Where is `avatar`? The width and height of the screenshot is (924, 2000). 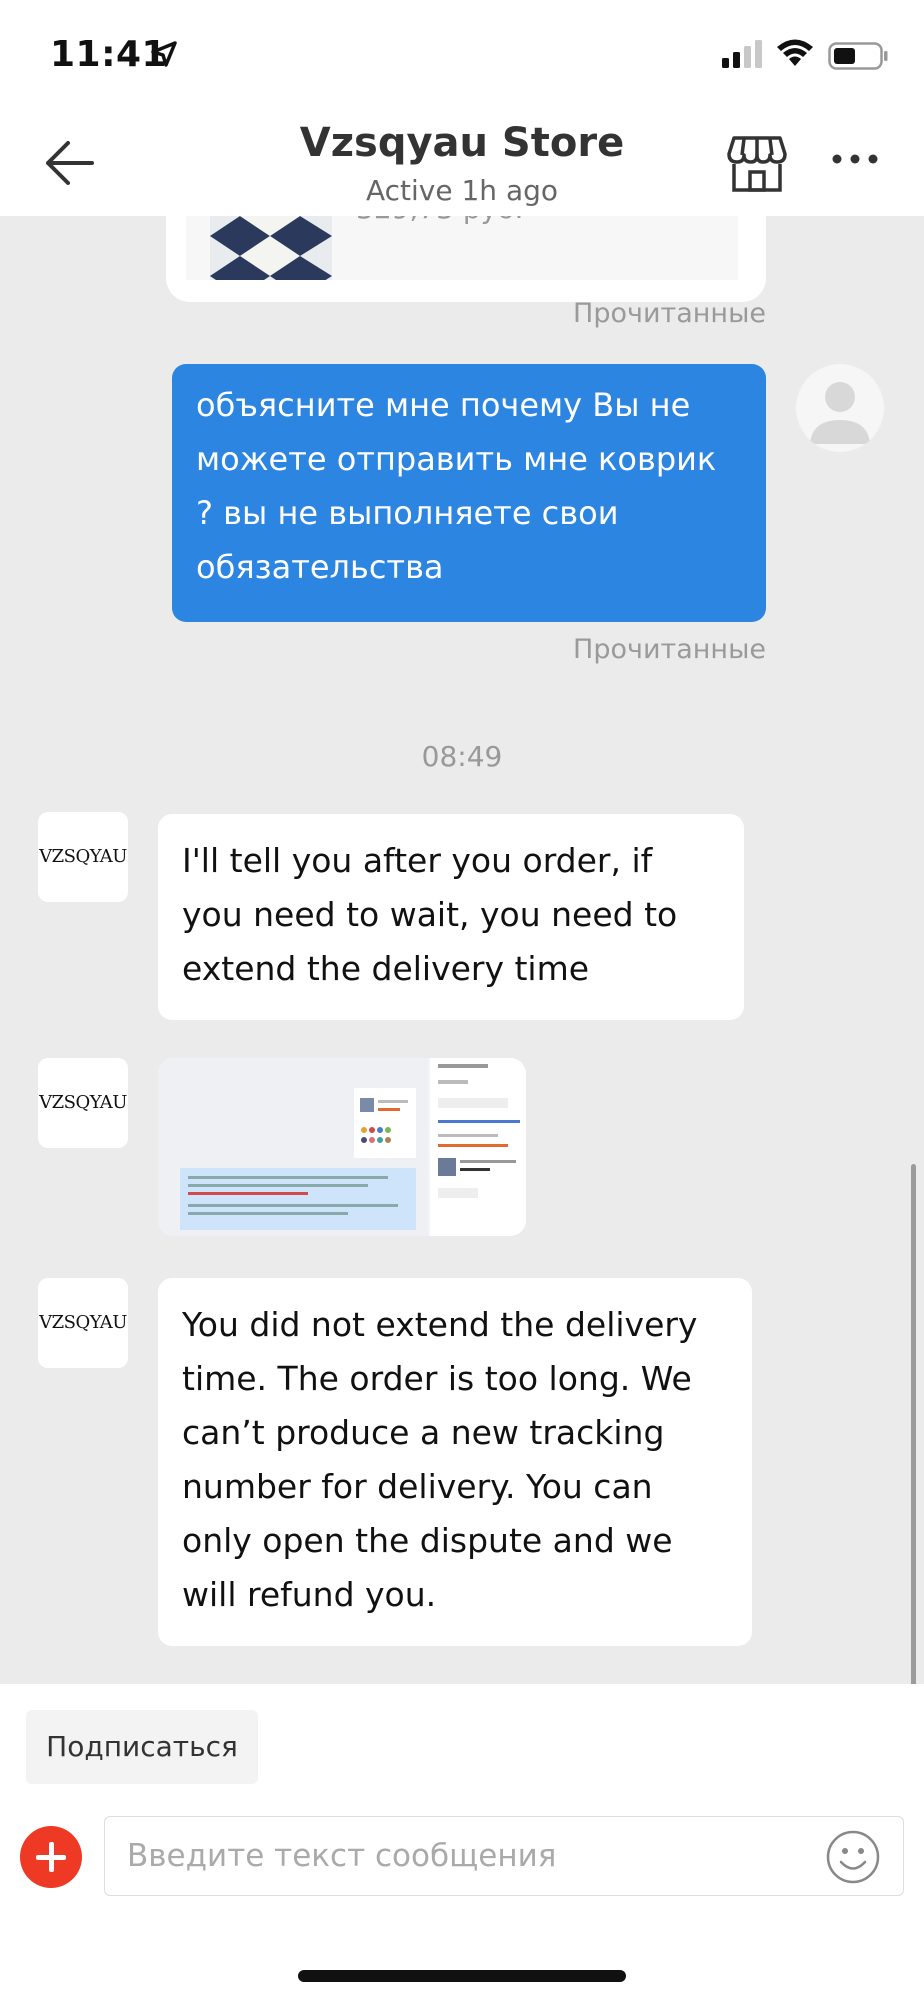 avatar is located at coordinates (840, 408).